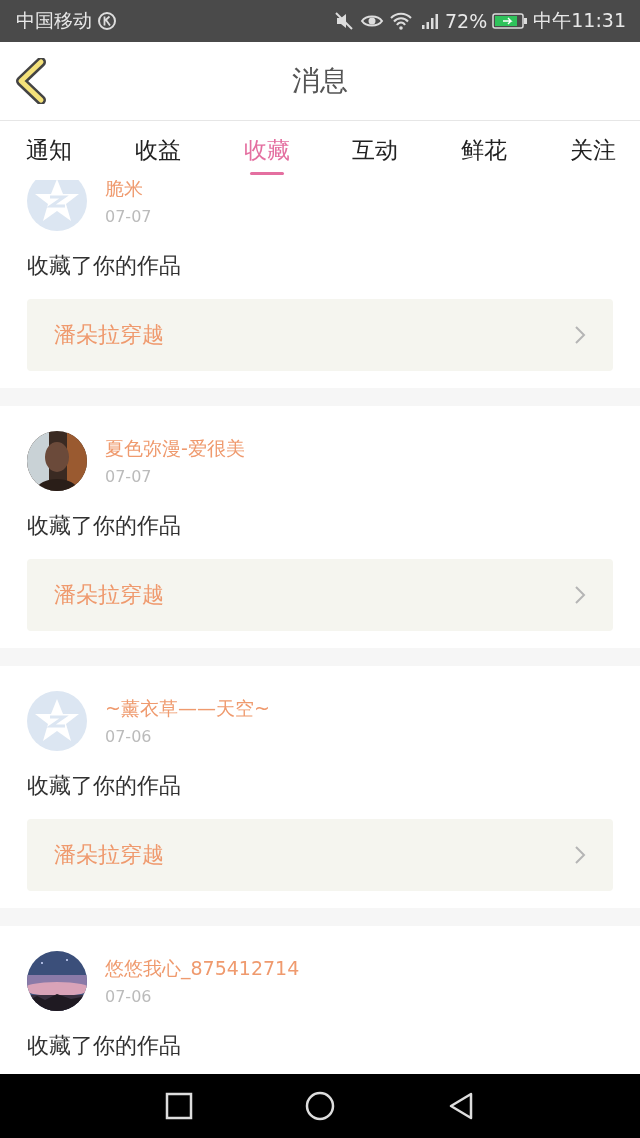  Describe the element at coordinates (466, 21) in the screenshot. I see `battery-percent: 72%` at that location.